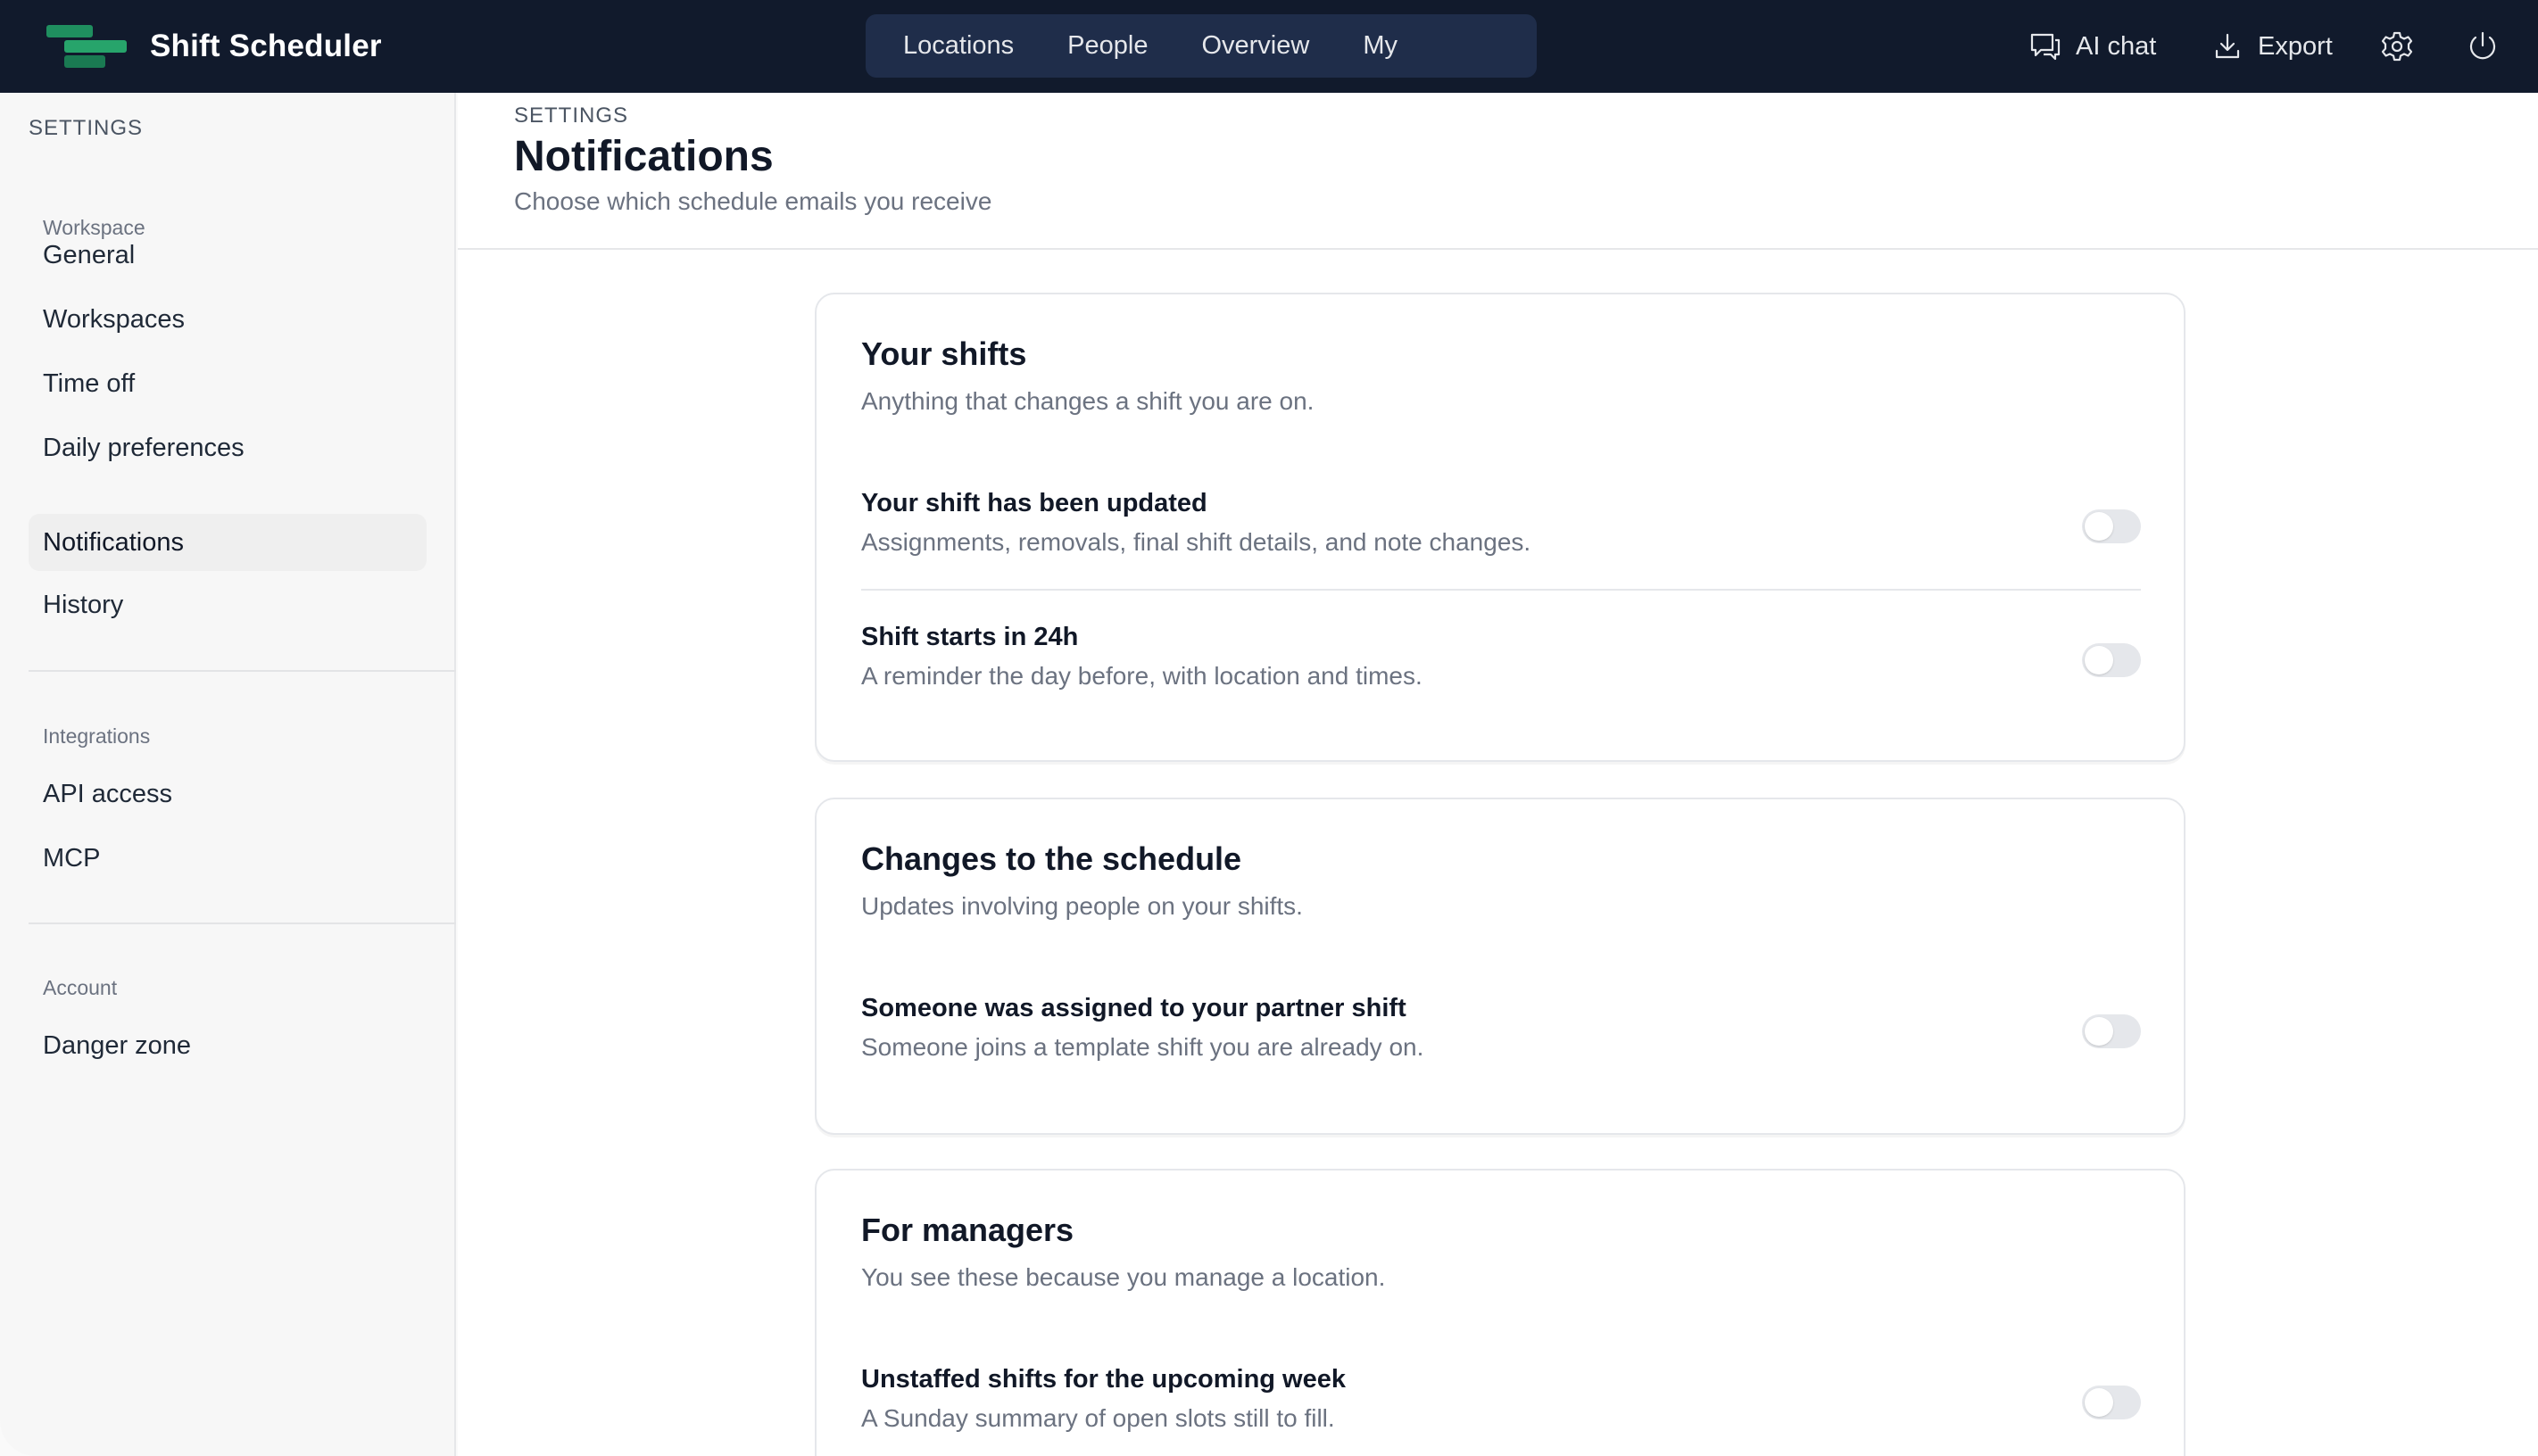 Image resolution: width=2538 pixels, height=1456 pixels. What do you see at coordinates (2227, 47) in the screenshot?
I see `download-icon` at bounding box center [2227, 47].